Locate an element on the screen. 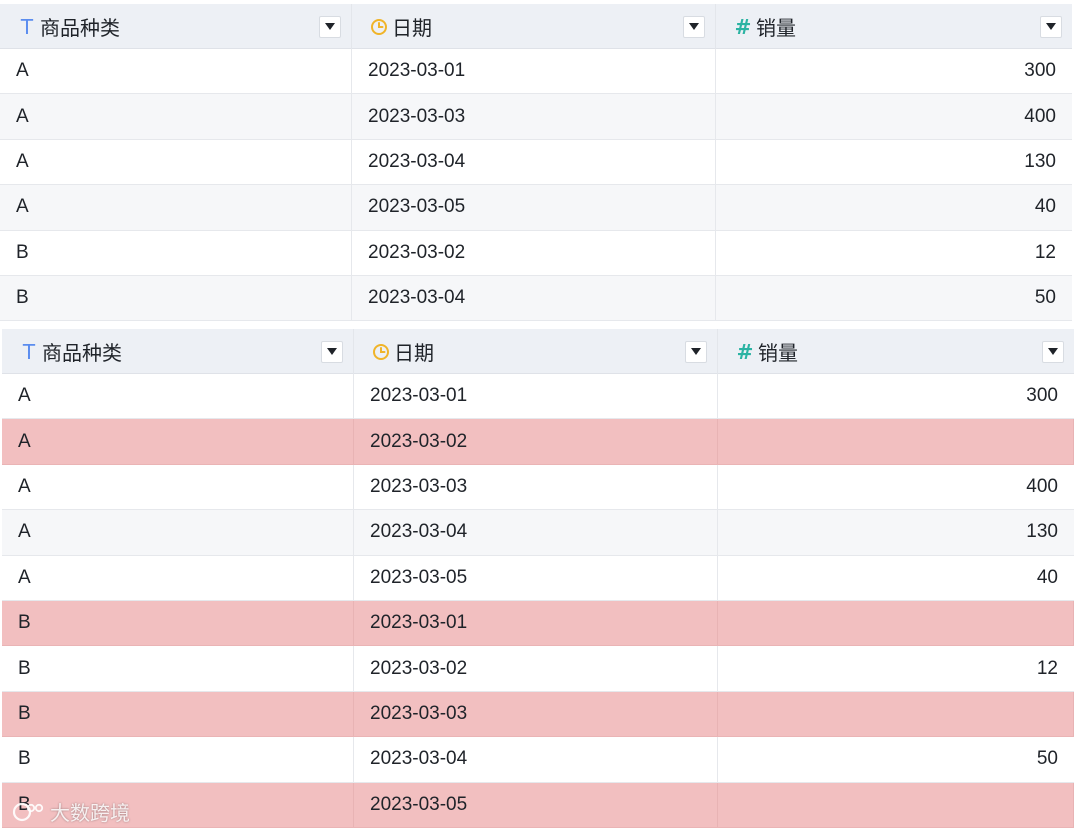  table-row-filled: B 2023-03-01 is located at coordinates (538, 623).